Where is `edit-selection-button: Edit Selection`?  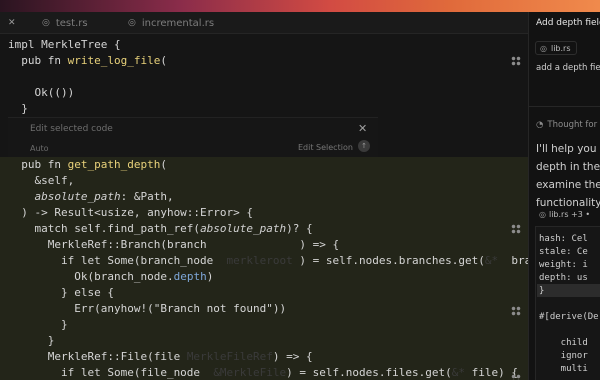
edit-selection-button: Edit Selection is located at coordinates (325, 147).